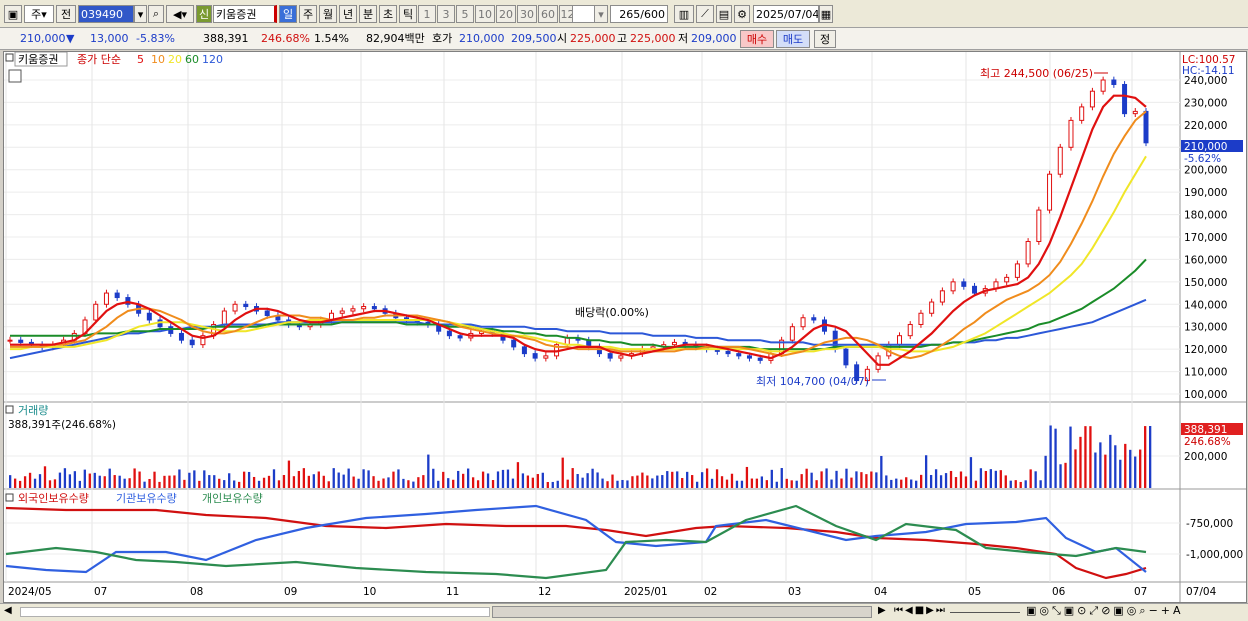 This screenshot has width=1248, height=621. Describe the element at coordinates (1209, 524) in the screenshot. I see `holding-axis-label: -750,000` at that location.